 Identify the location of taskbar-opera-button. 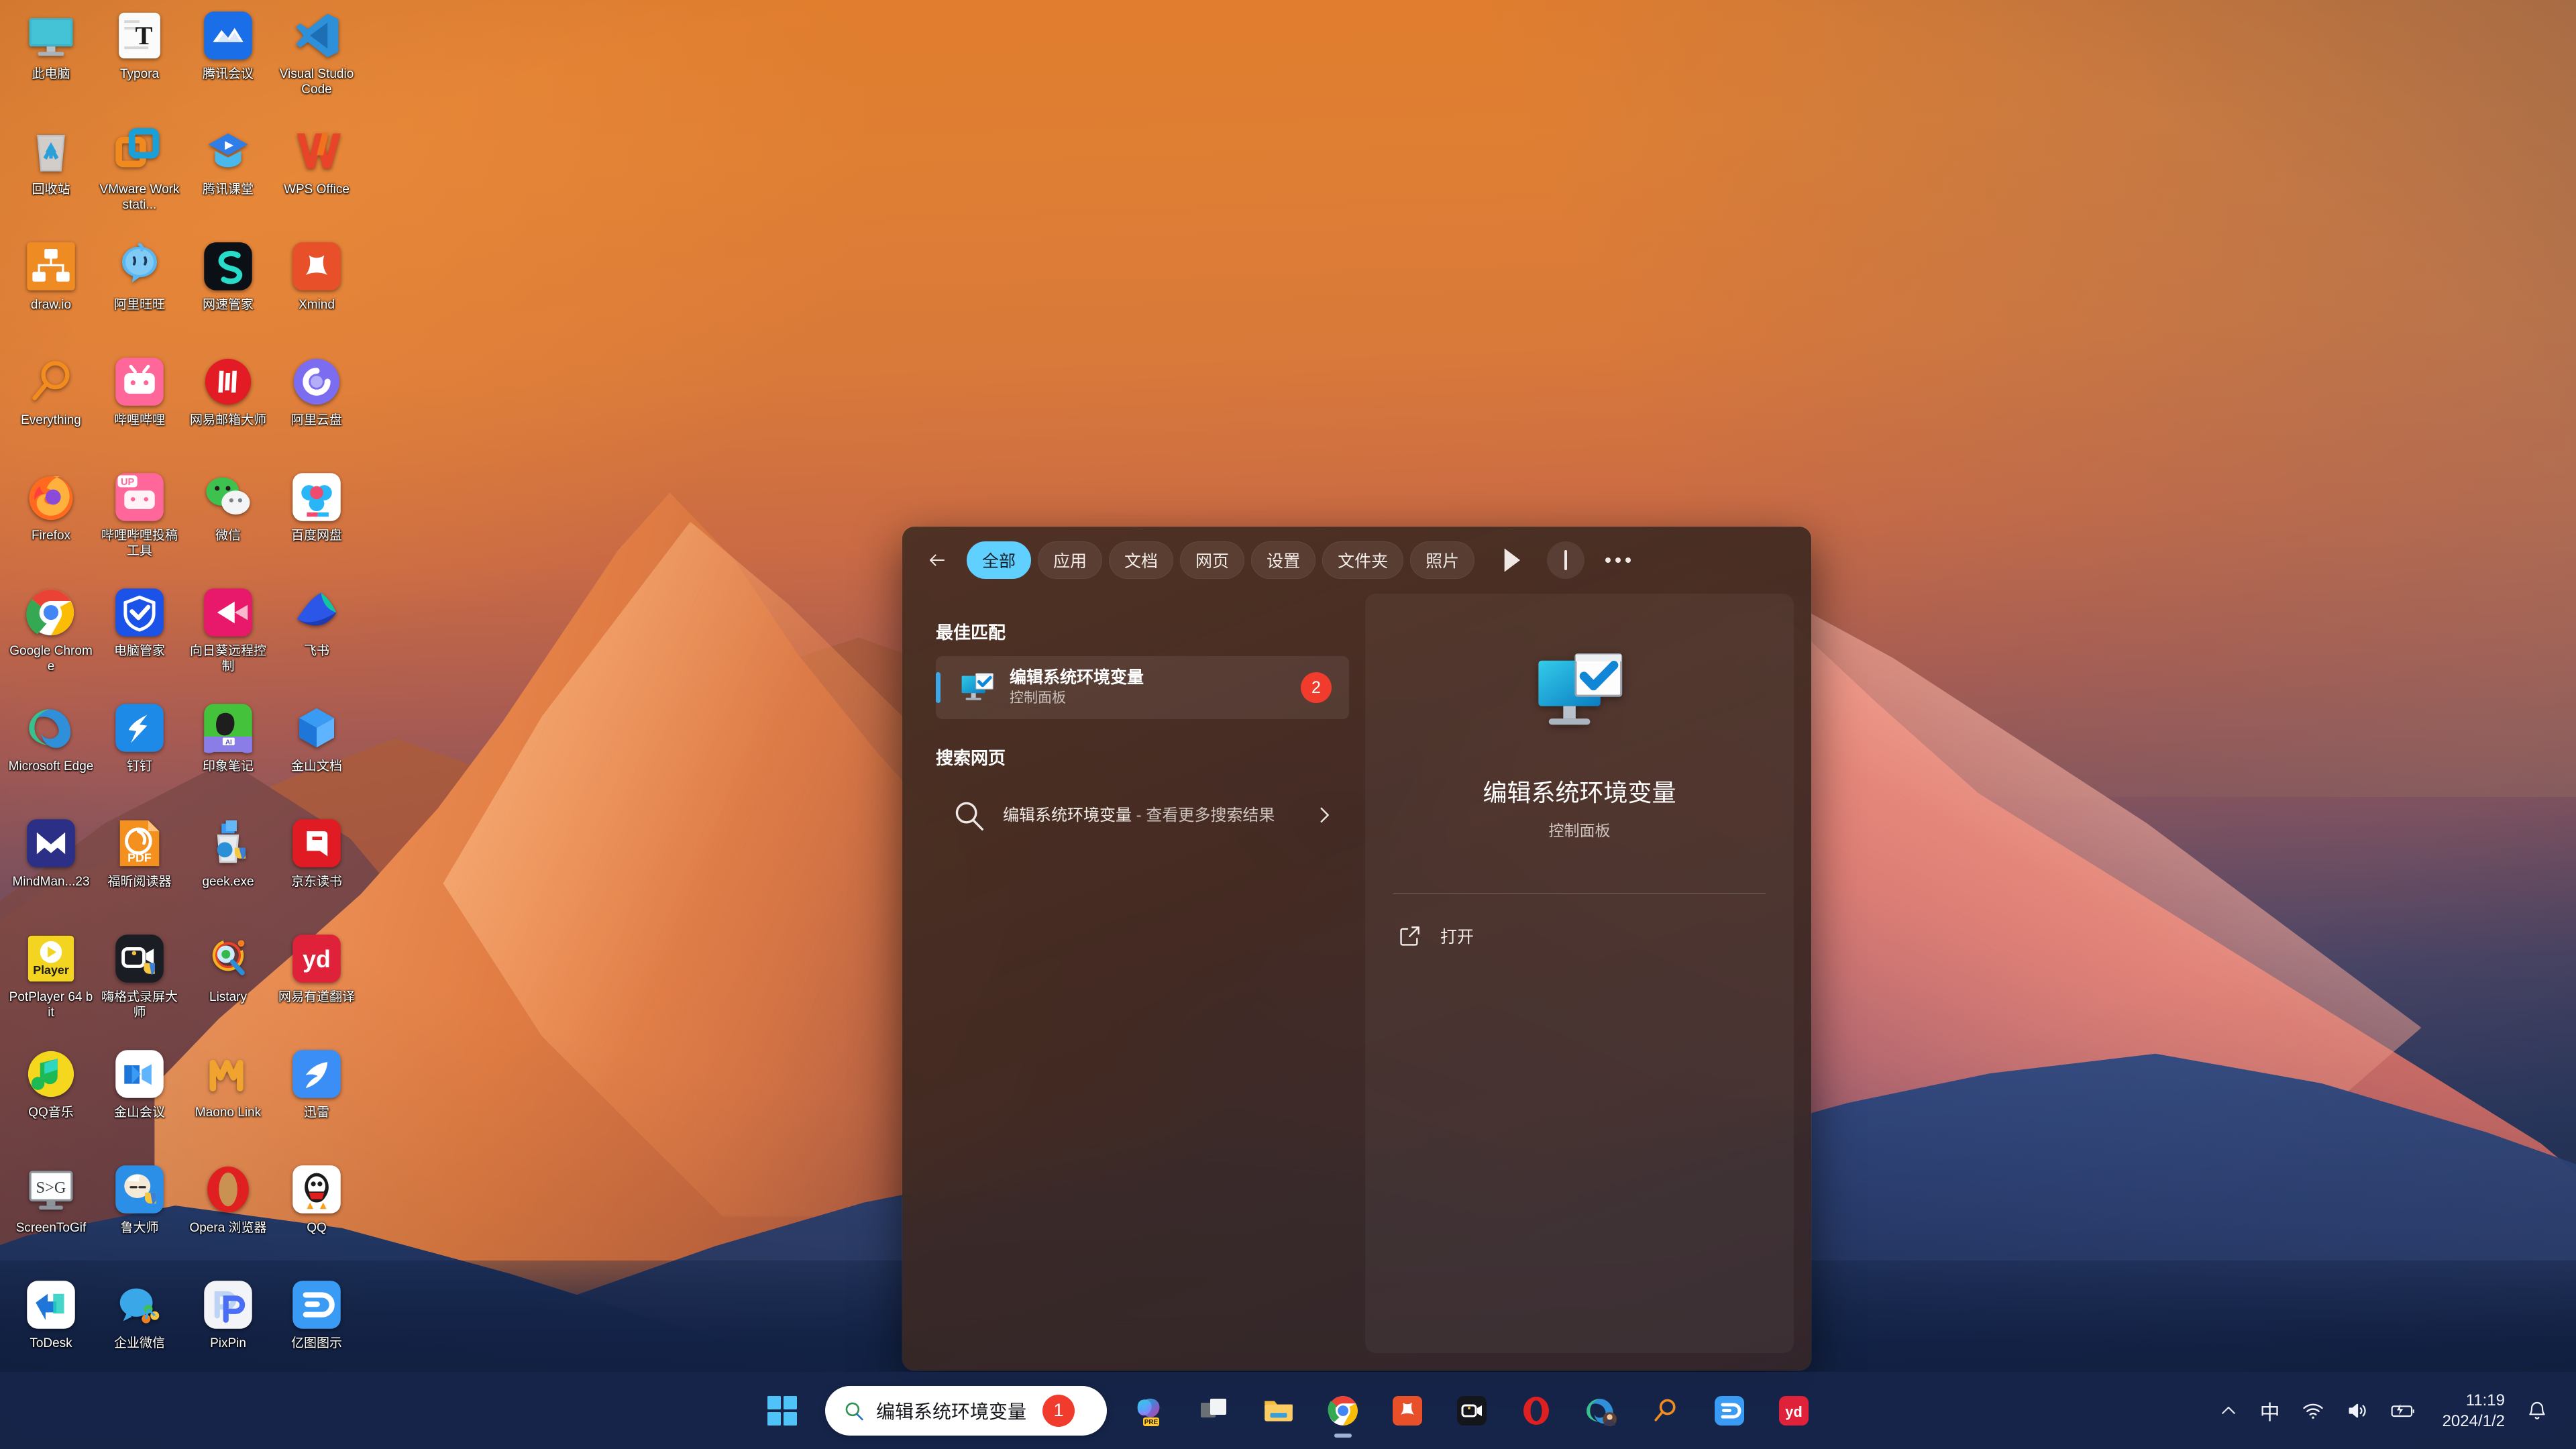
(1536, 1410).